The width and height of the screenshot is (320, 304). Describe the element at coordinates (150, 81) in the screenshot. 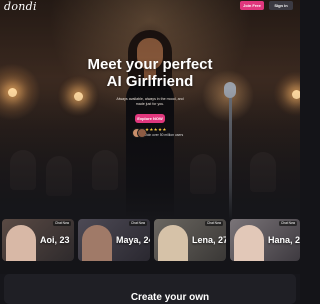

I see `headline-line-2: AI Girlfriend` at that location.